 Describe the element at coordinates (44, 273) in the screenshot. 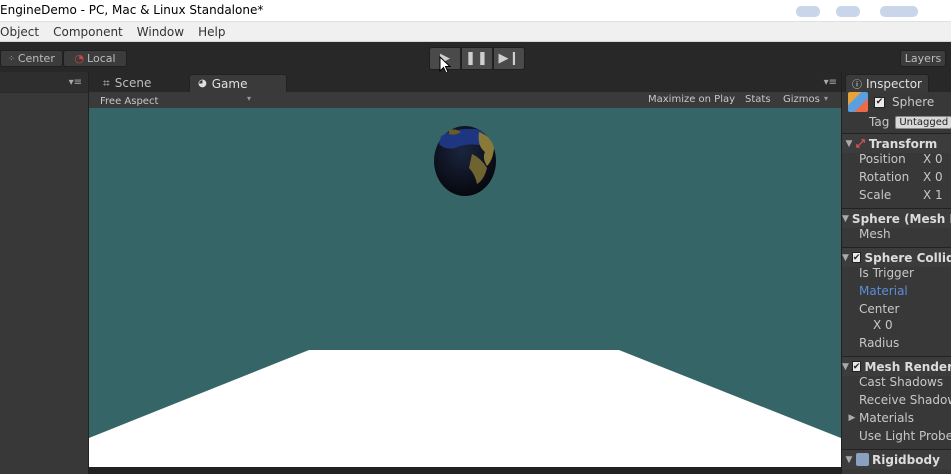

I see `hierarchy-panel: ▾≡` at that location.